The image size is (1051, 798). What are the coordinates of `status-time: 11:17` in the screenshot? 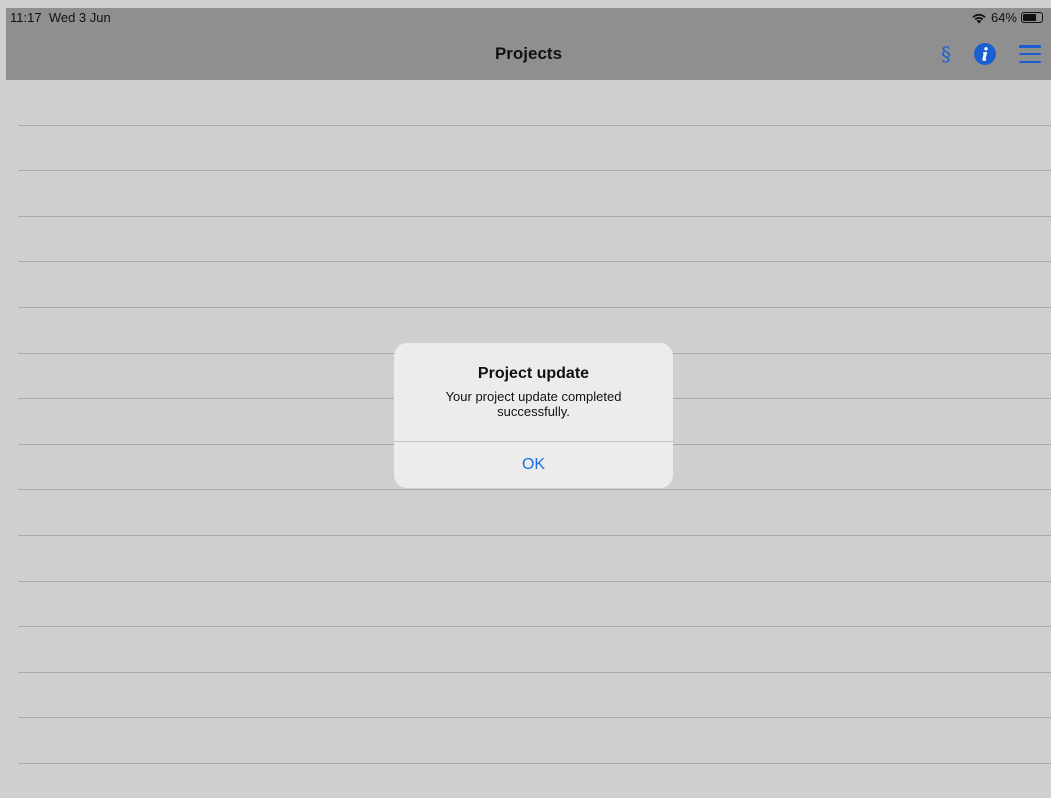 It's located at (26, 17).